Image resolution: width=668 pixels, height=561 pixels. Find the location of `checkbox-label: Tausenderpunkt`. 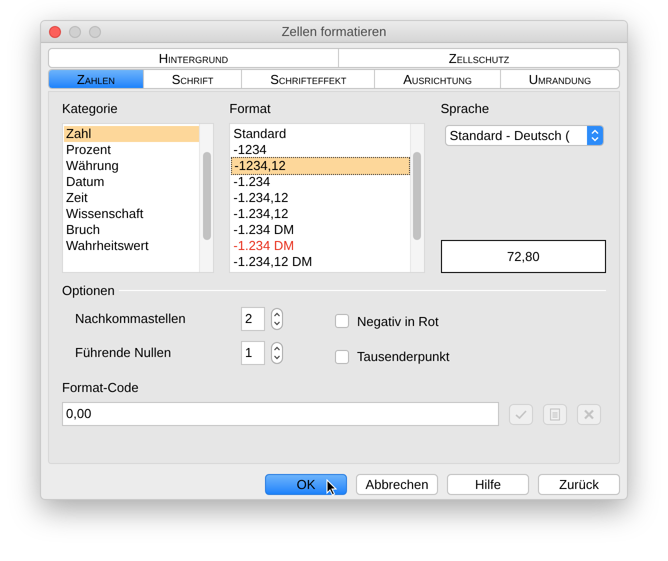

checkbox-label: Tausenderpunkt is located at coordinates (403, 357).